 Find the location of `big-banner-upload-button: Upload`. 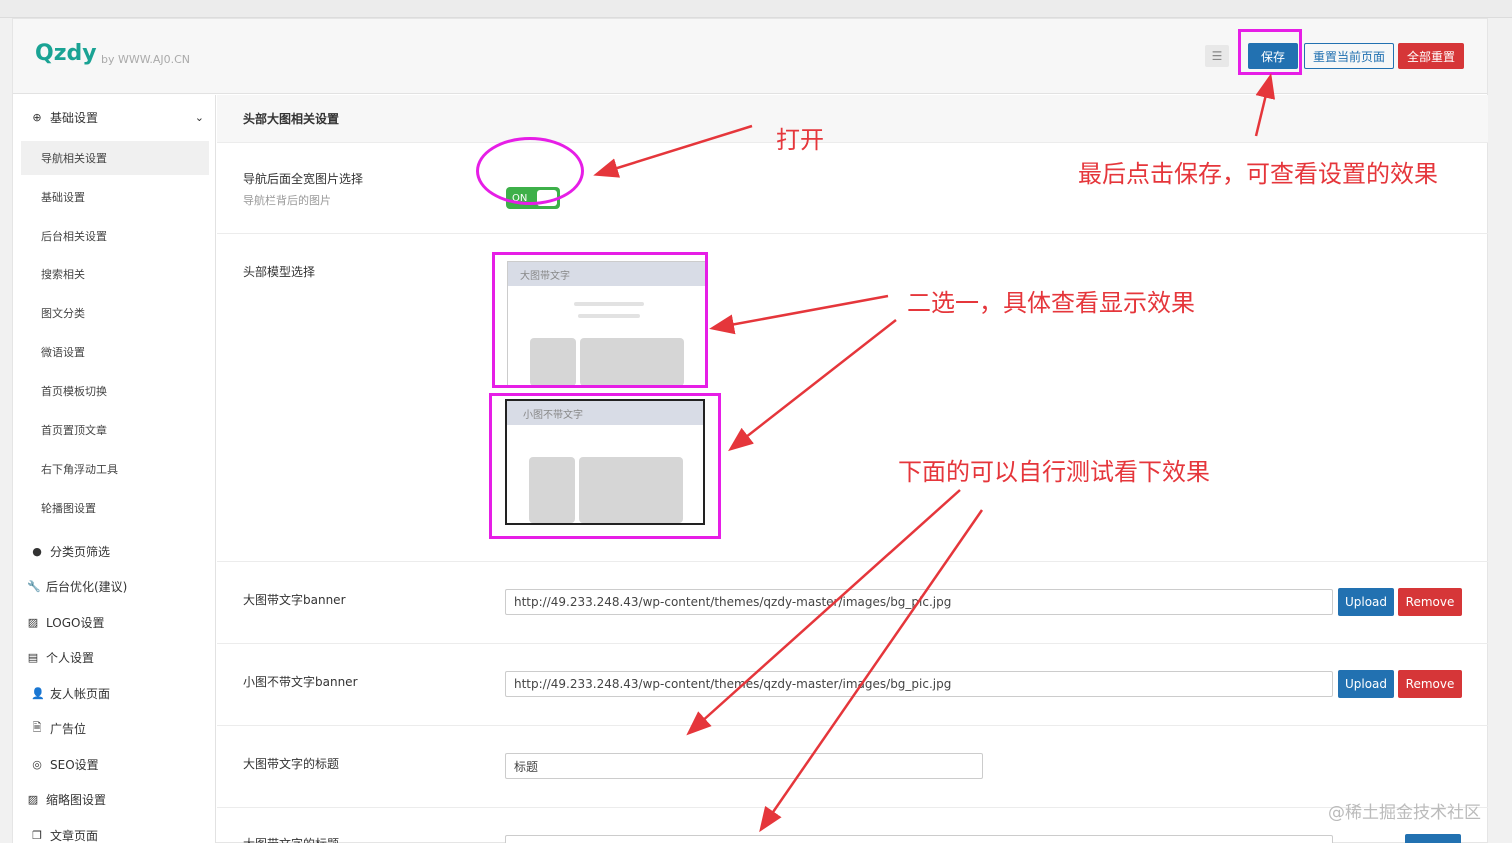

big-banner-upload-button: Upload is located at coordinates (1366, 602).